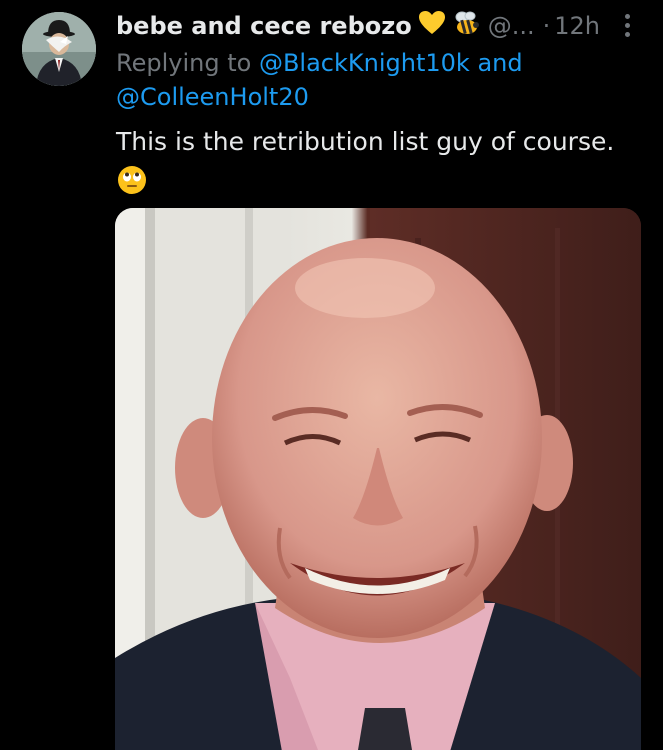  What do you see at coordinates (499, 63) in the screenshot?
I see `replying-and: and` at bounding box center [499, 63].